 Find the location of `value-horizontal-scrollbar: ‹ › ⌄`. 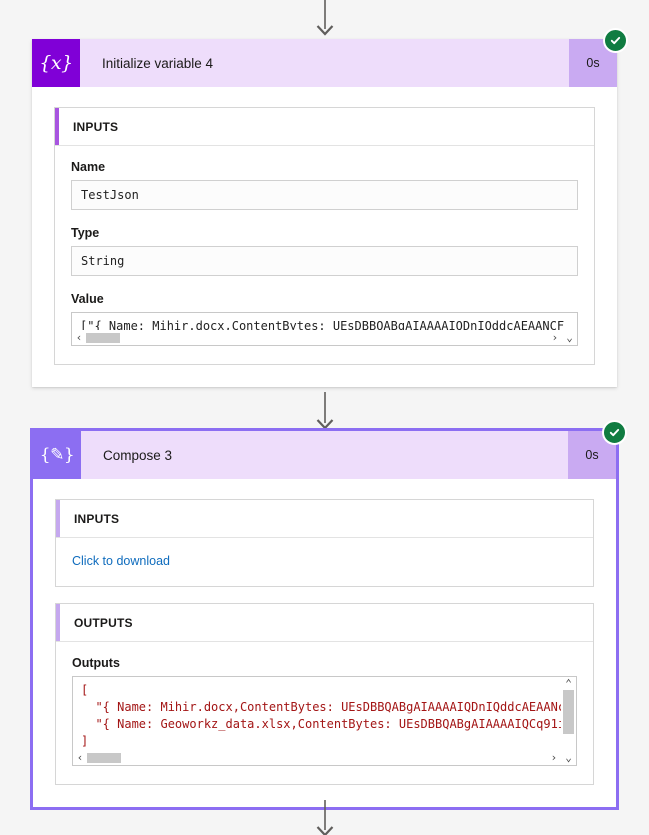

value-horizontal-scrollbar: ‹ › ⌄ is located at coordinates (324, 337).